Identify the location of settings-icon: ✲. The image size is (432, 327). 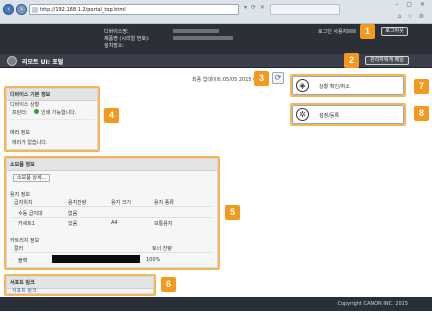
(302, 114).